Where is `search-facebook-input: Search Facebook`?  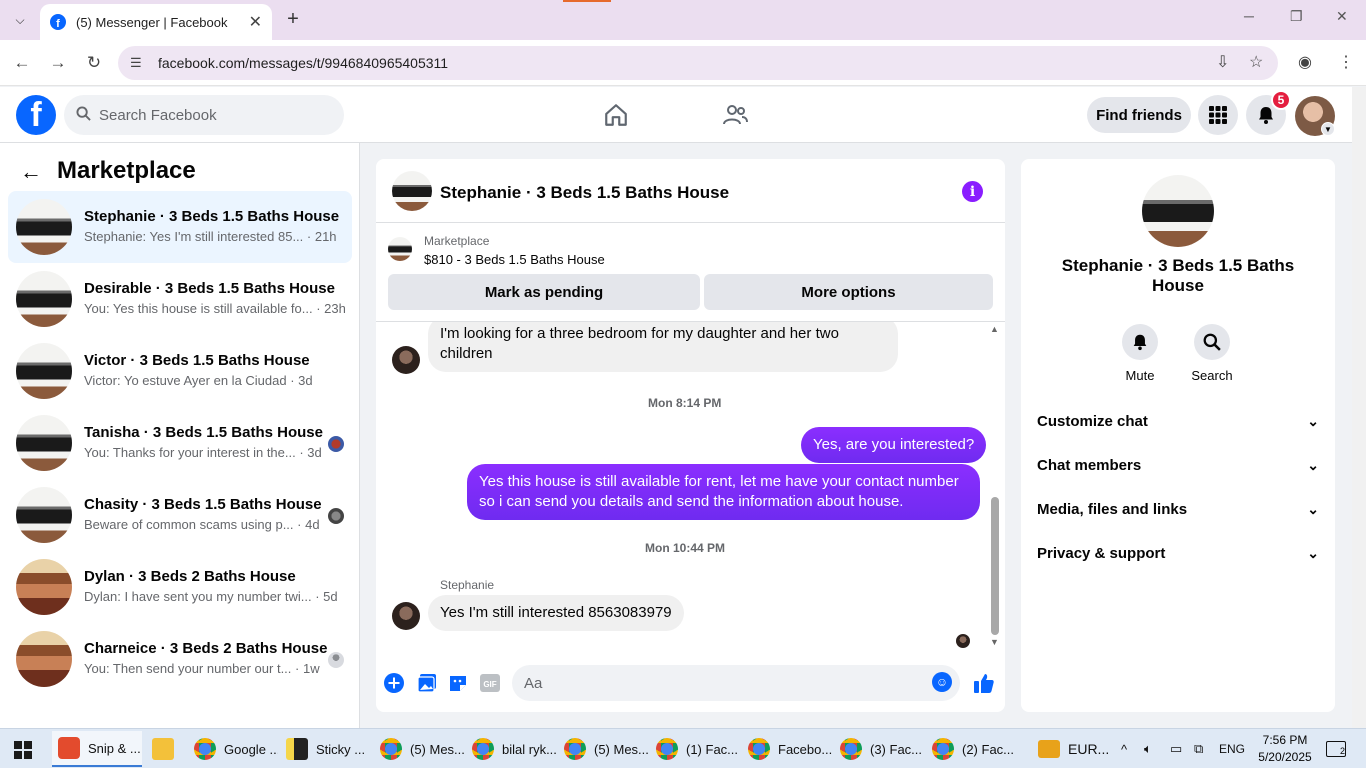
search-facebook-input: Search Facebook is located at coordinates (204, 115).